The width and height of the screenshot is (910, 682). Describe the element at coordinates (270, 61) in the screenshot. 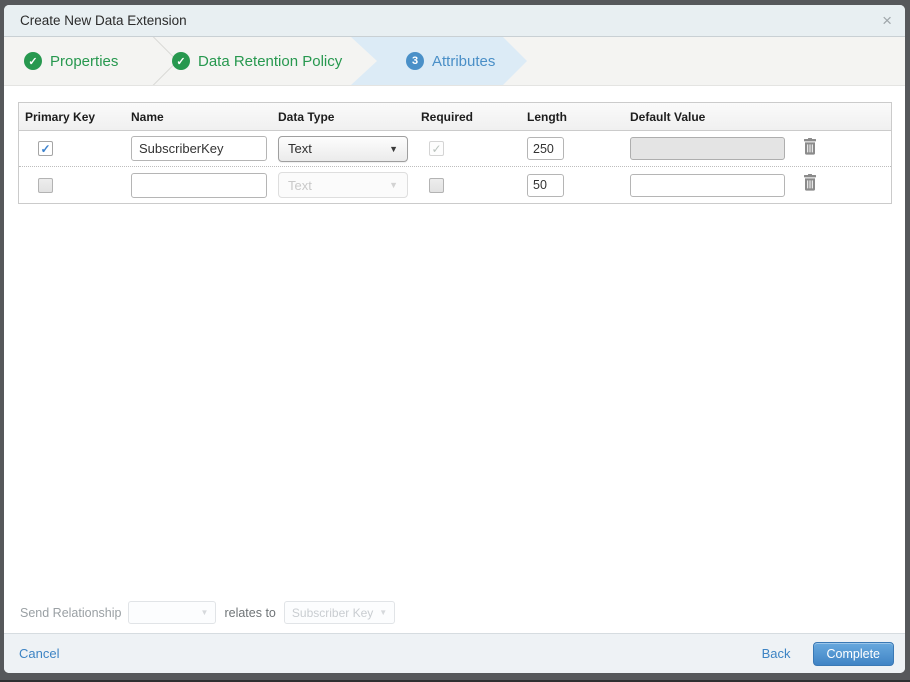

I see `step-label: Data Retention Policy` at that location.